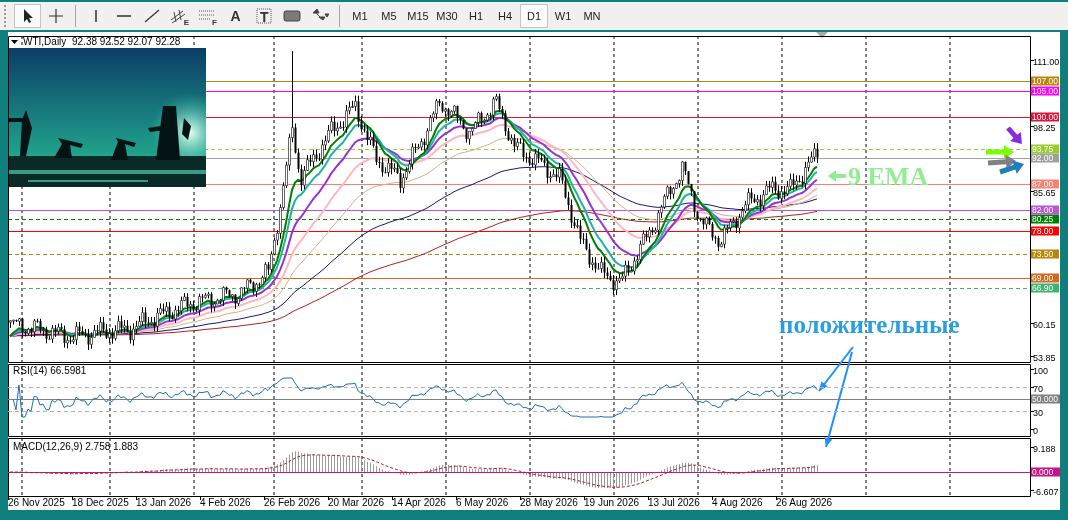  I want to click on tool-button: E, so click(179, 16).